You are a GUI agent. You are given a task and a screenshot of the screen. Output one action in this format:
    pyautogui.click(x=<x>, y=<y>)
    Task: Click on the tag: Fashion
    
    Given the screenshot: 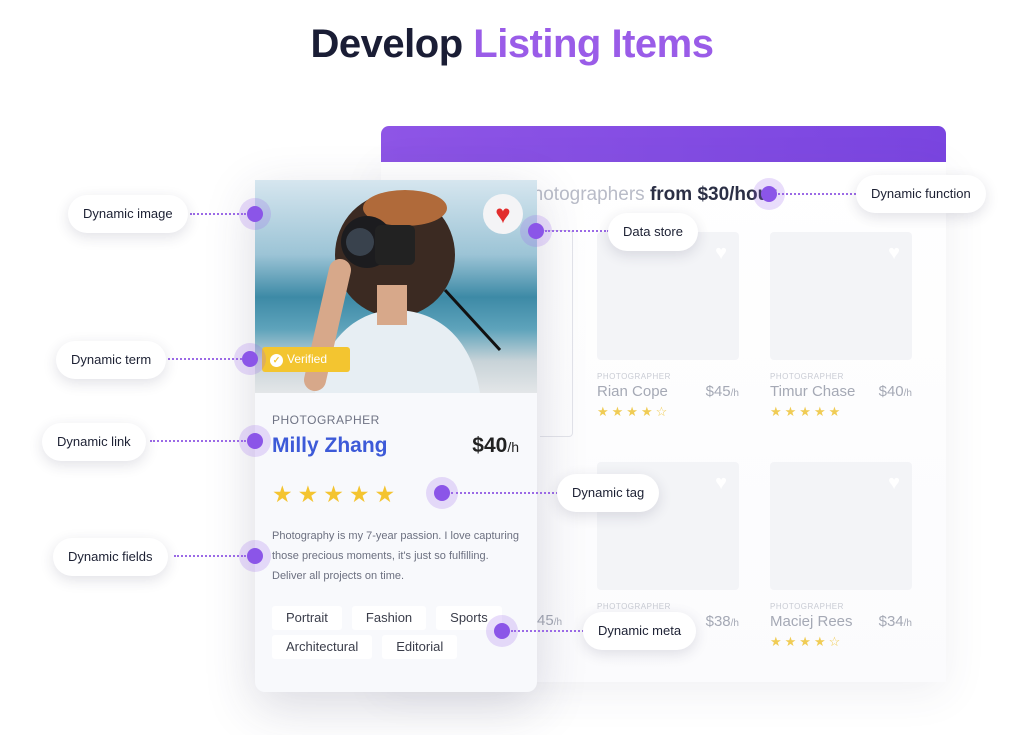 What is the action you would take?
    pyautogui.click(x=389, y=618)
    